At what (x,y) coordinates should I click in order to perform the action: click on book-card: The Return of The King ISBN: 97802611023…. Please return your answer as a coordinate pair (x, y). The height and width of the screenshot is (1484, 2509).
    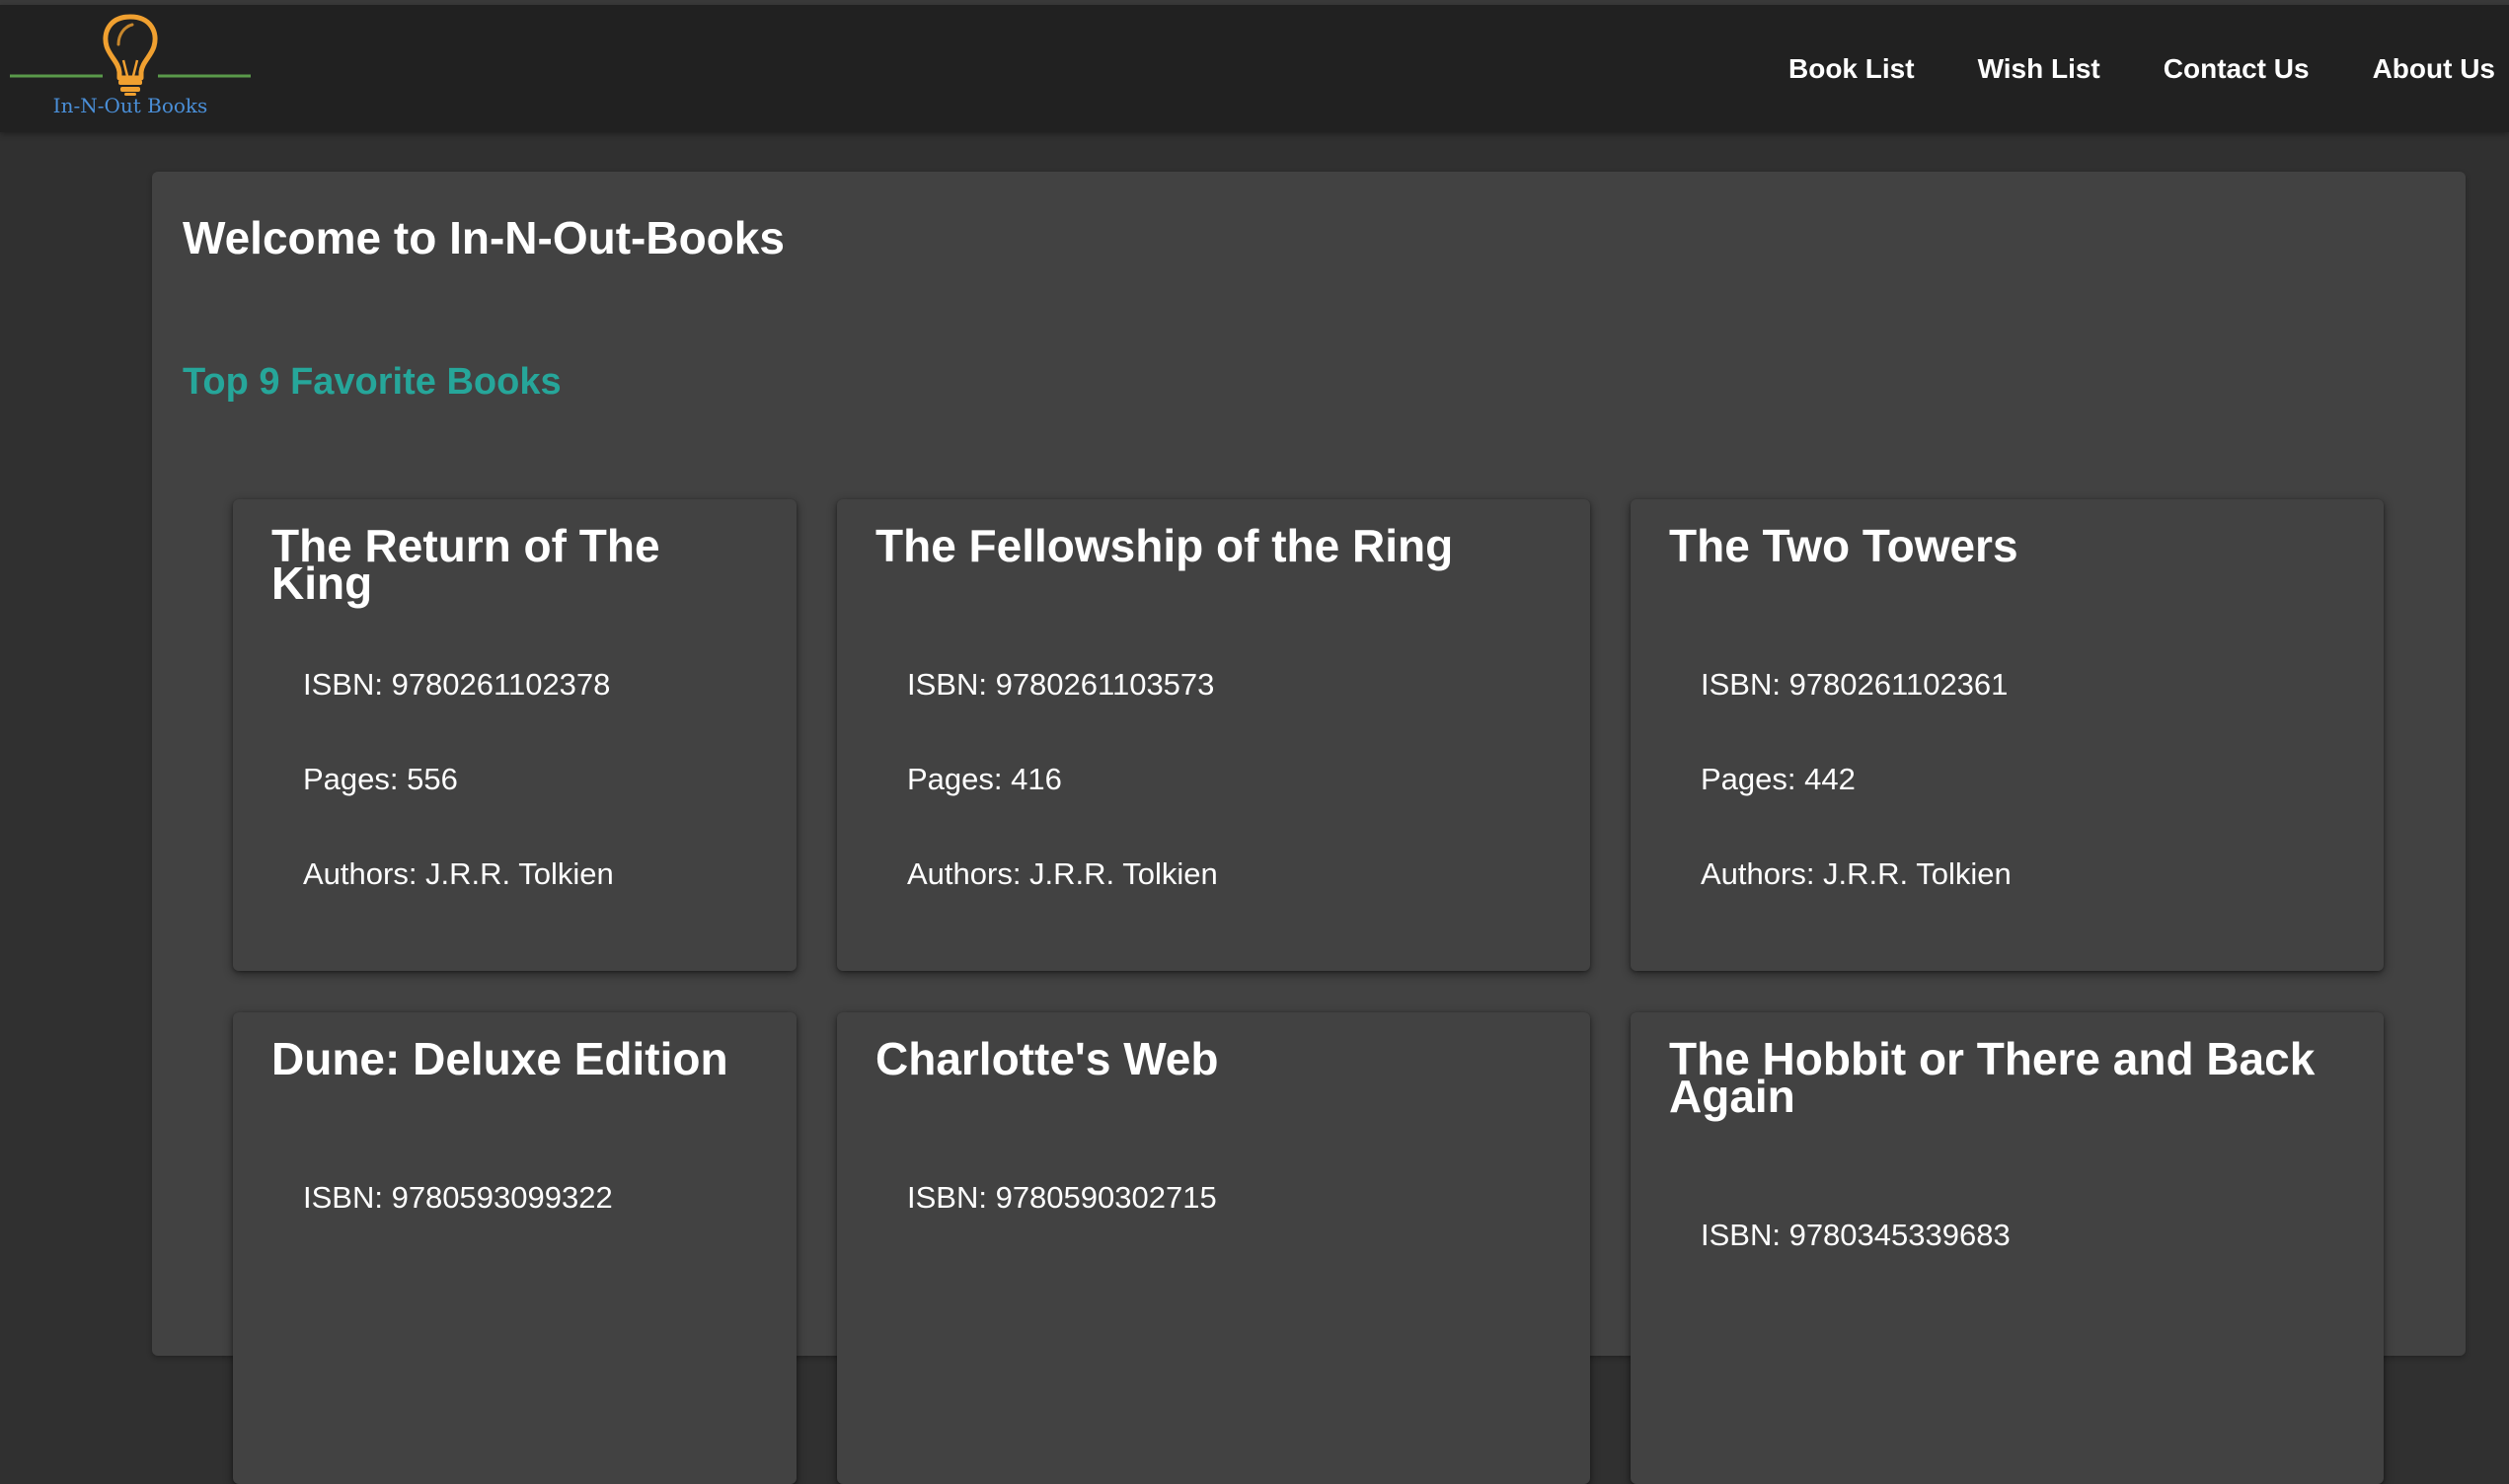
    Looking at the image, I should click on (515, 735).